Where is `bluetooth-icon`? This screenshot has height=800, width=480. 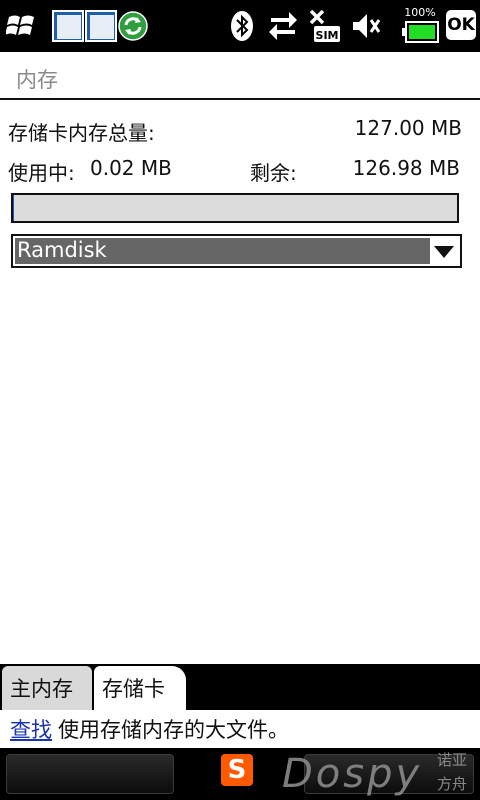
bluetooth-icon is located at coordinates (242, 26).